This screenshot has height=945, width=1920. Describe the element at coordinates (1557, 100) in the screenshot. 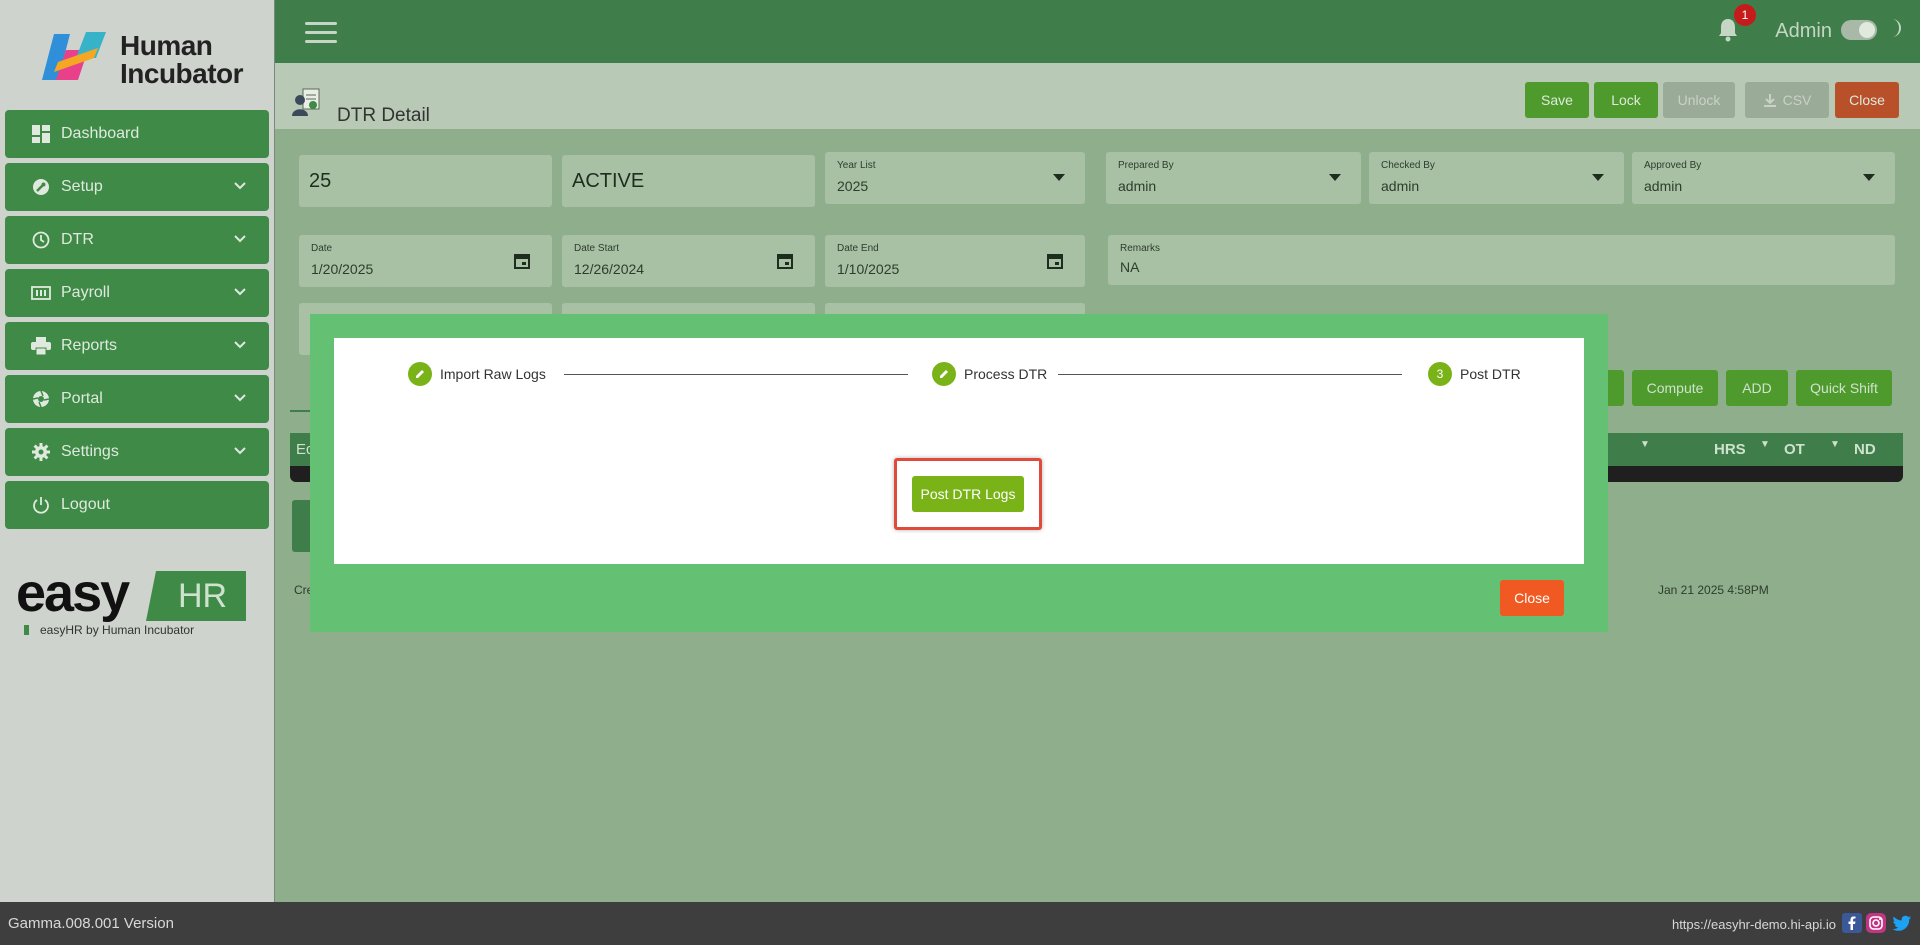

I see `save-button: Save` at that location.